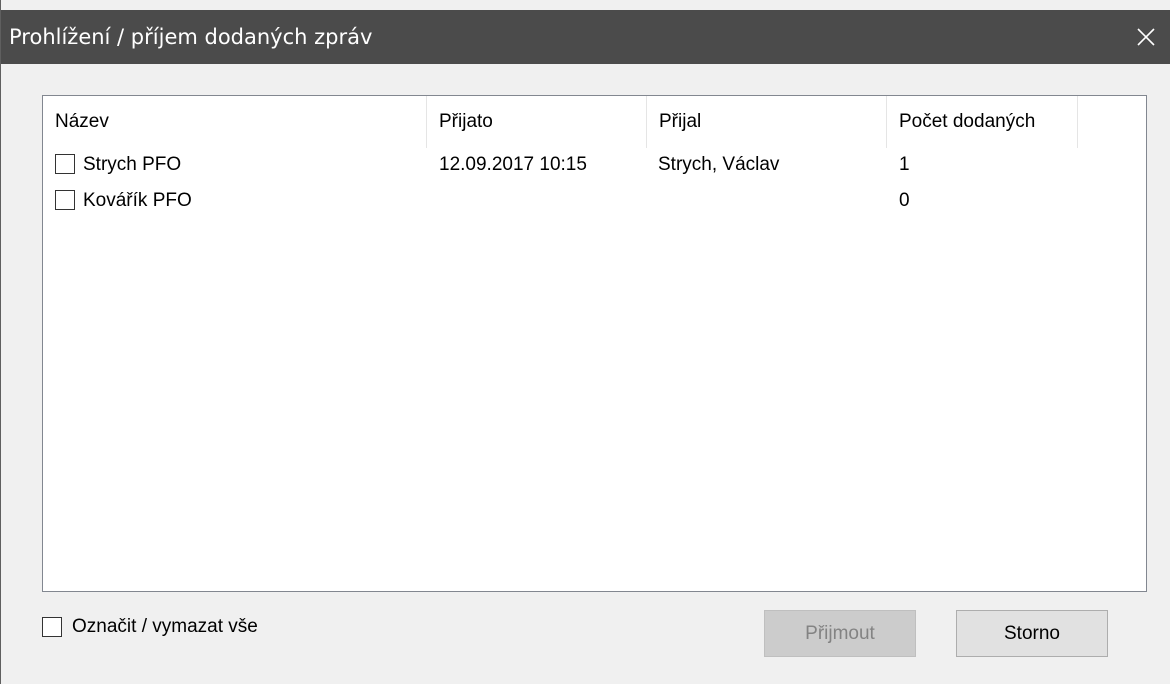 The height and width of the screenshot is (684, 1170). Describe the element at coordinates (573, 201) in the screenshot. I see `list-item: Kovářík PFO 0` at that location.